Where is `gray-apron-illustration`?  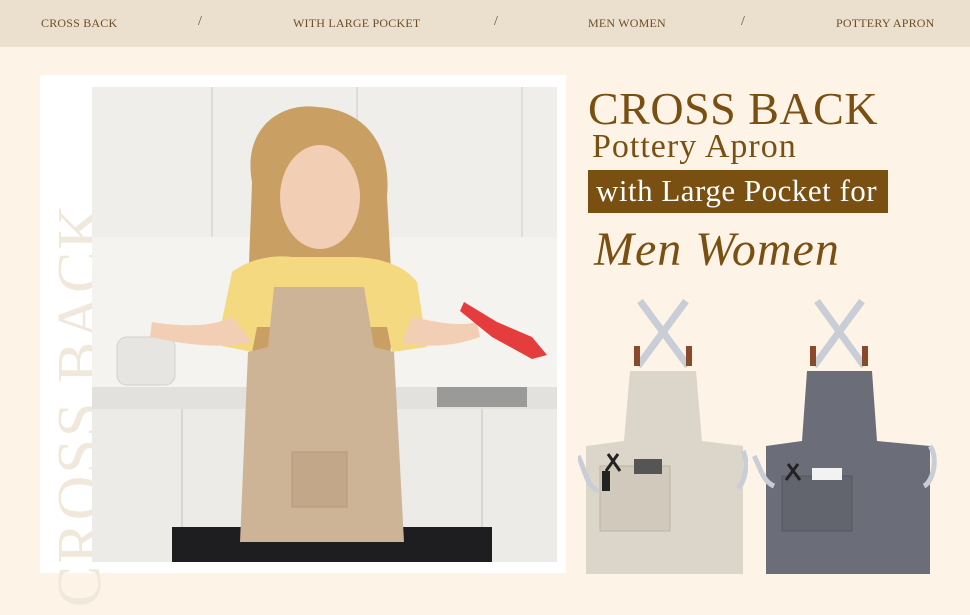 gray-apron-illustration is located at coordinates (844, 436).